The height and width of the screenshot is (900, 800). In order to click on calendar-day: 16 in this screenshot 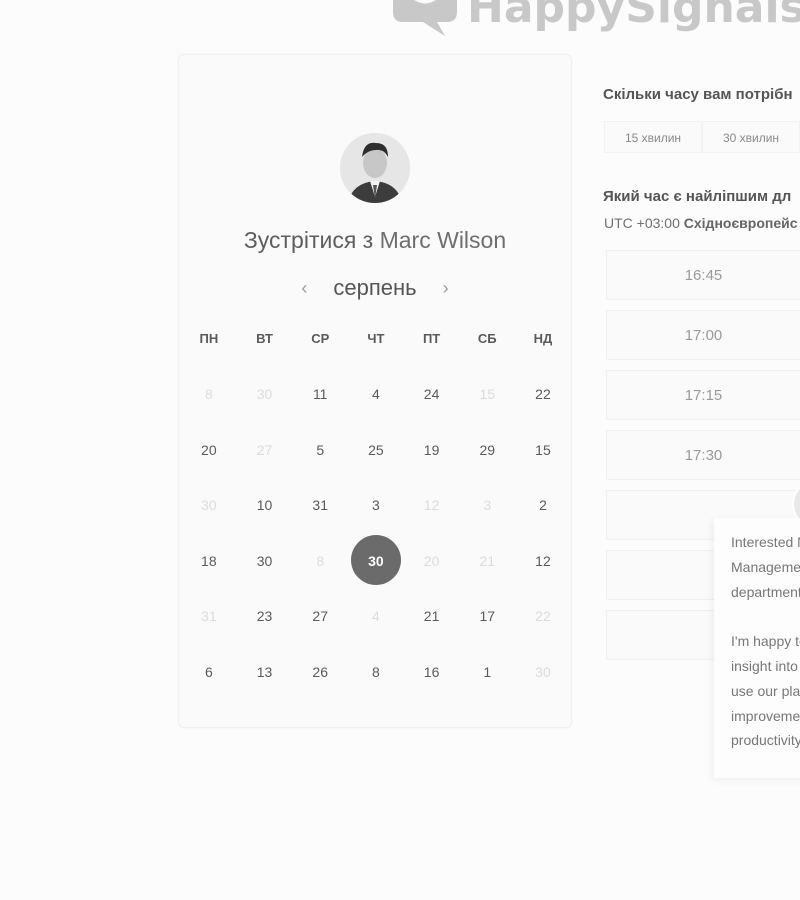, I will do `click(432, 672)`.